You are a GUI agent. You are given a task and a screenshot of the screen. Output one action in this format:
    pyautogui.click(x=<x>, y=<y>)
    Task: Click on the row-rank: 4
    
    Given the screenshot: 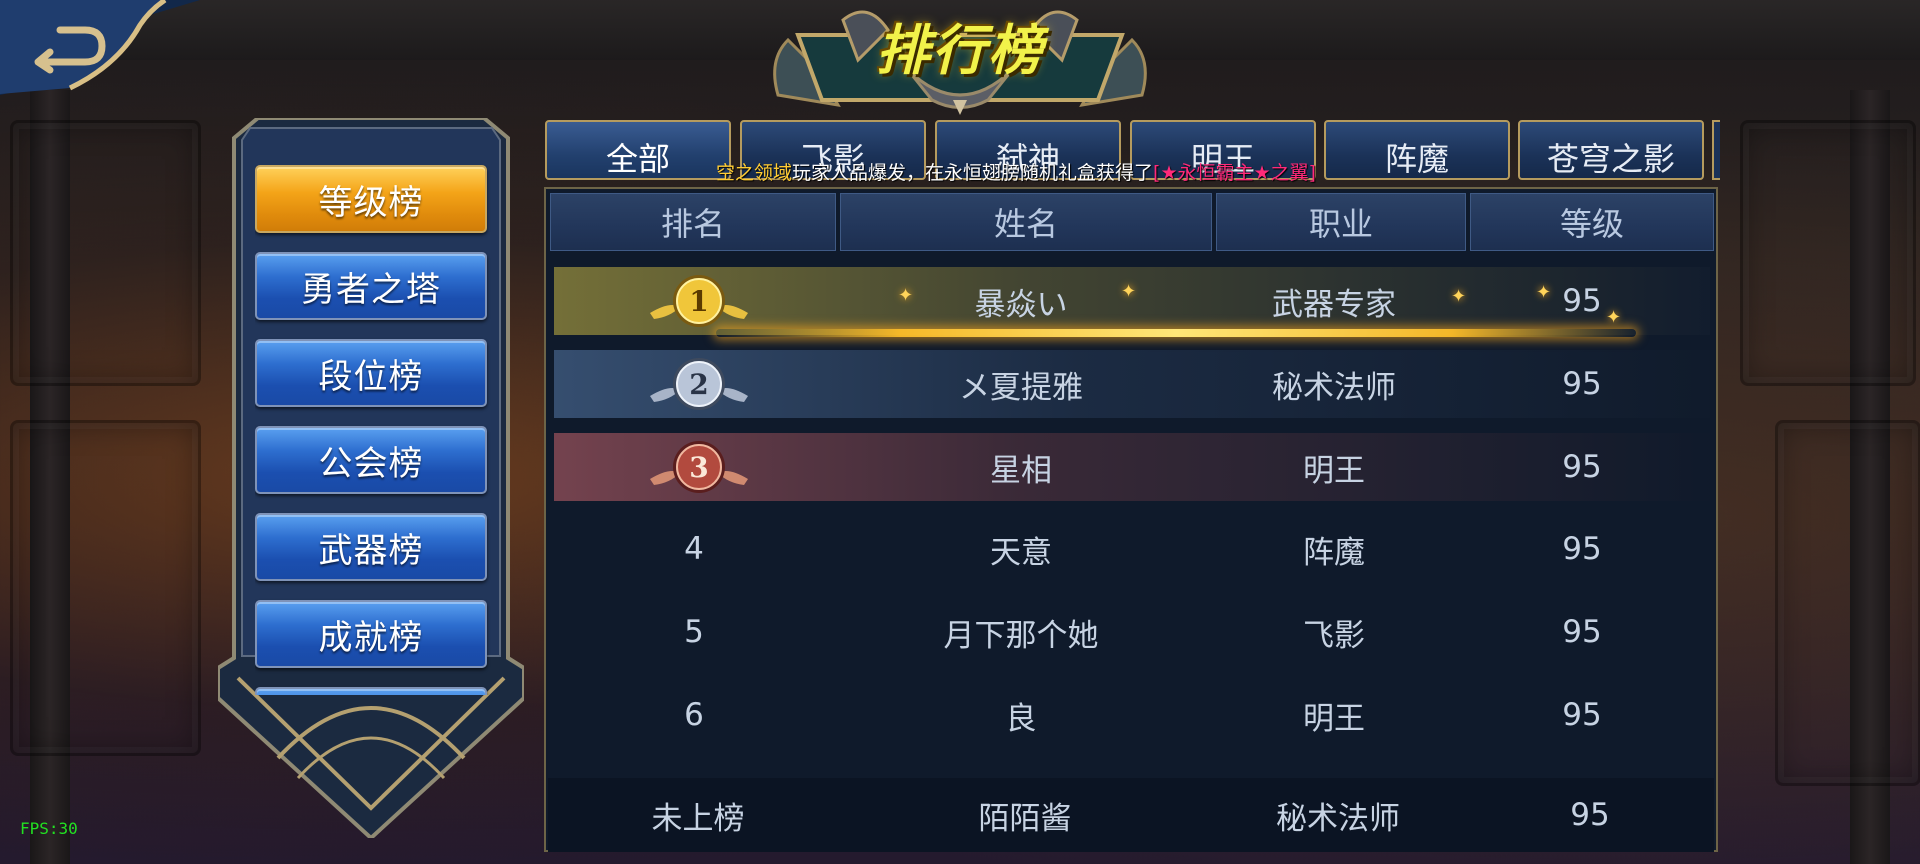 What is the action you would take?
    pyautogui.click(x=694, y=549)
    